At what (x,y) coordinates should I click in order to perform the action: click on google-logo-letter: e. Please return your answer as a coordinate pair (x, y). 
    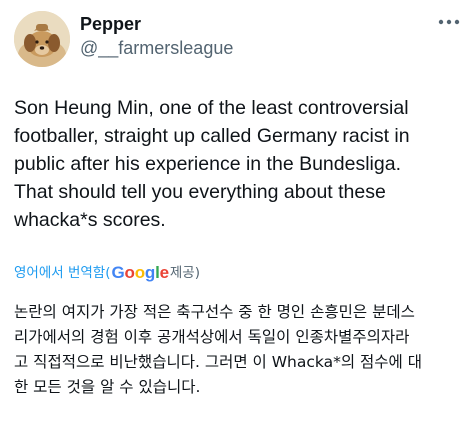
    Looking at the image, I should click on (164, 272).